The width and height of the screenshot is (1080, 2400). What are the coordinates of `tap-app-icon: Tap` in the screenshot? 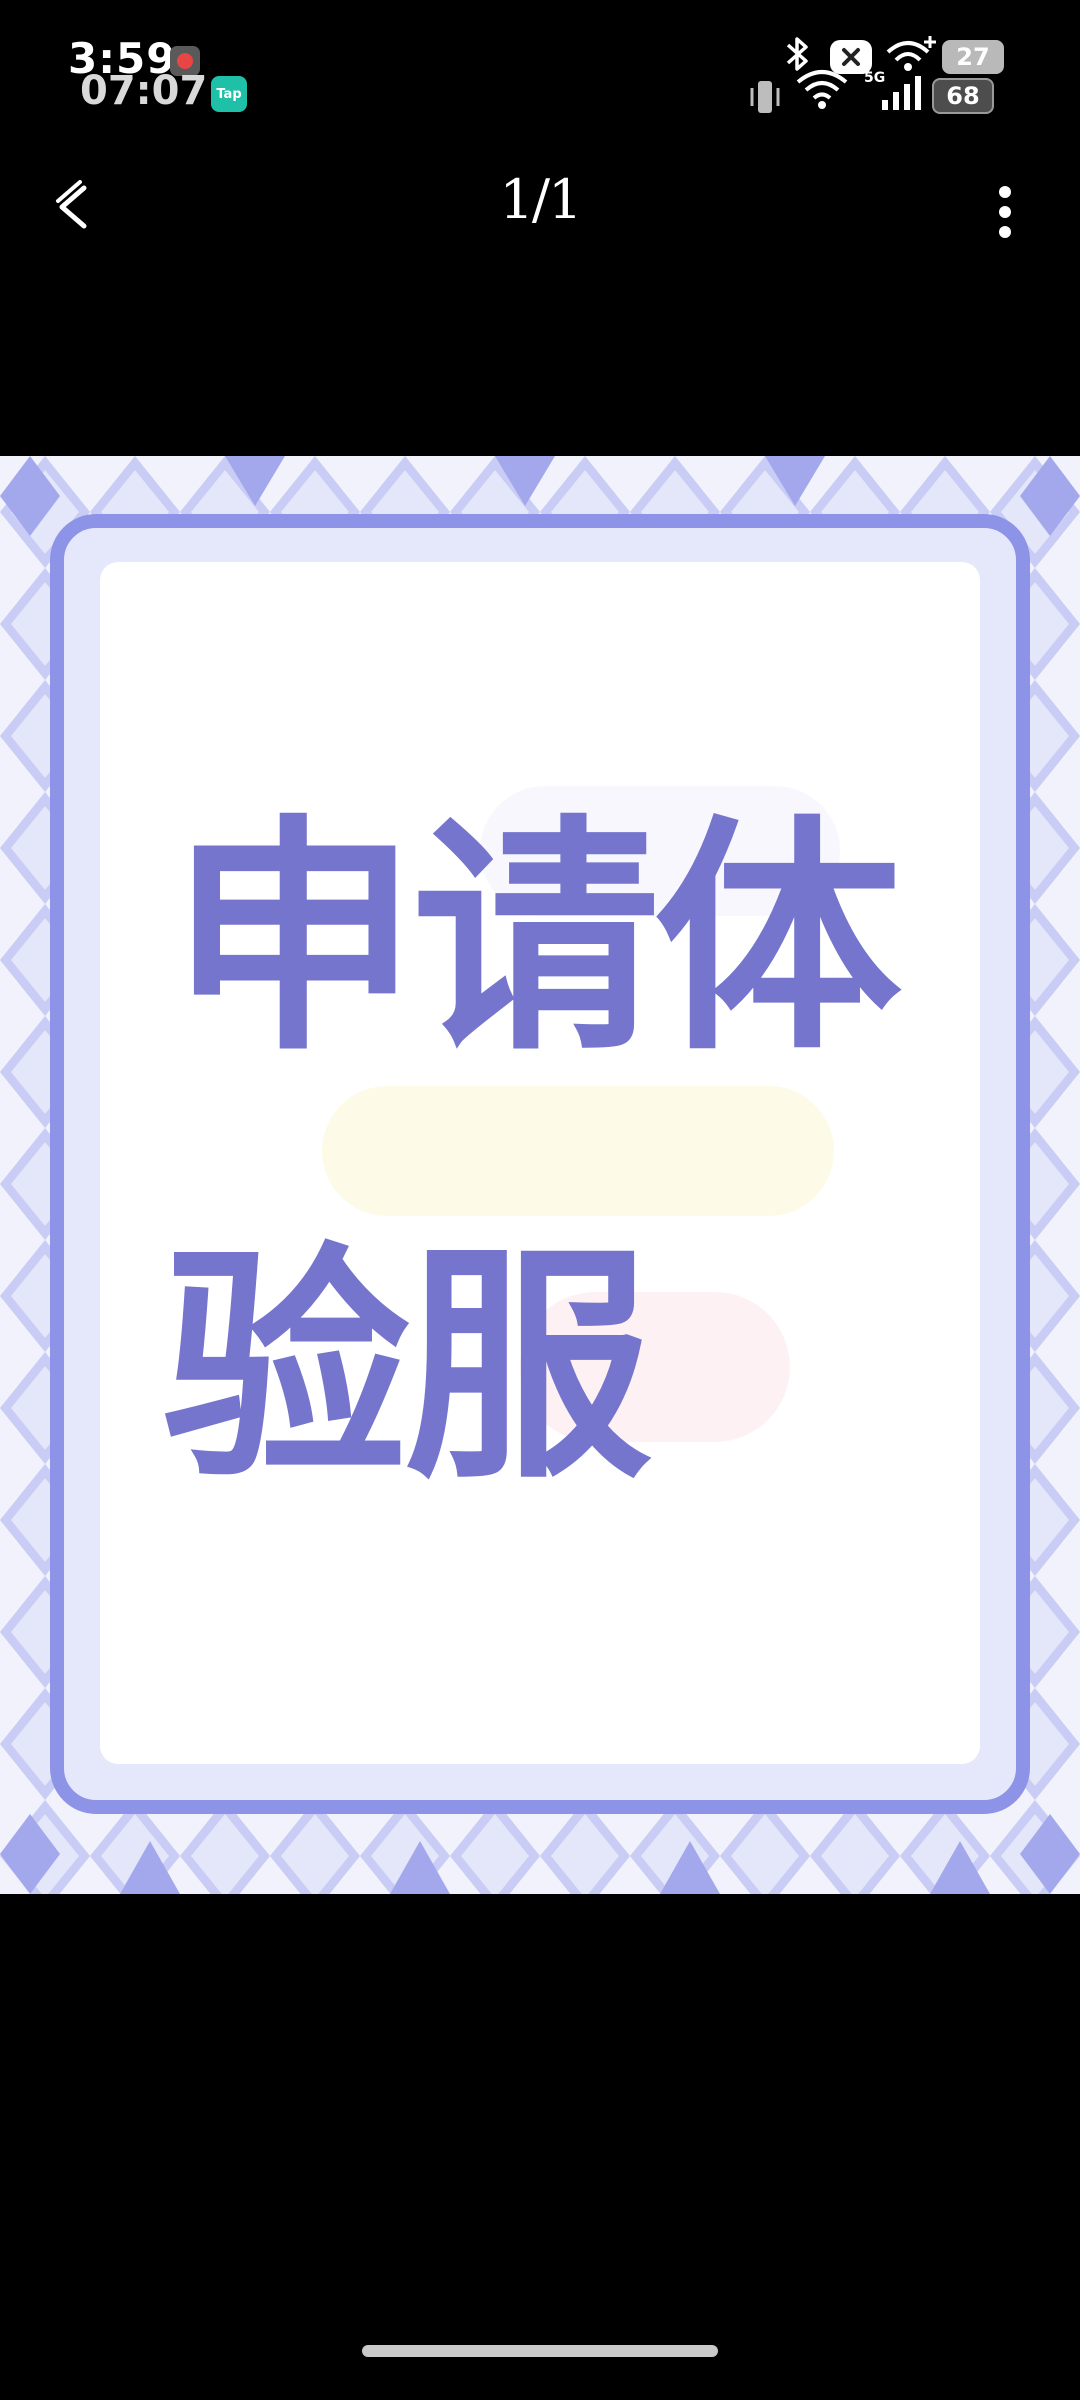 It's located at (229, 94).